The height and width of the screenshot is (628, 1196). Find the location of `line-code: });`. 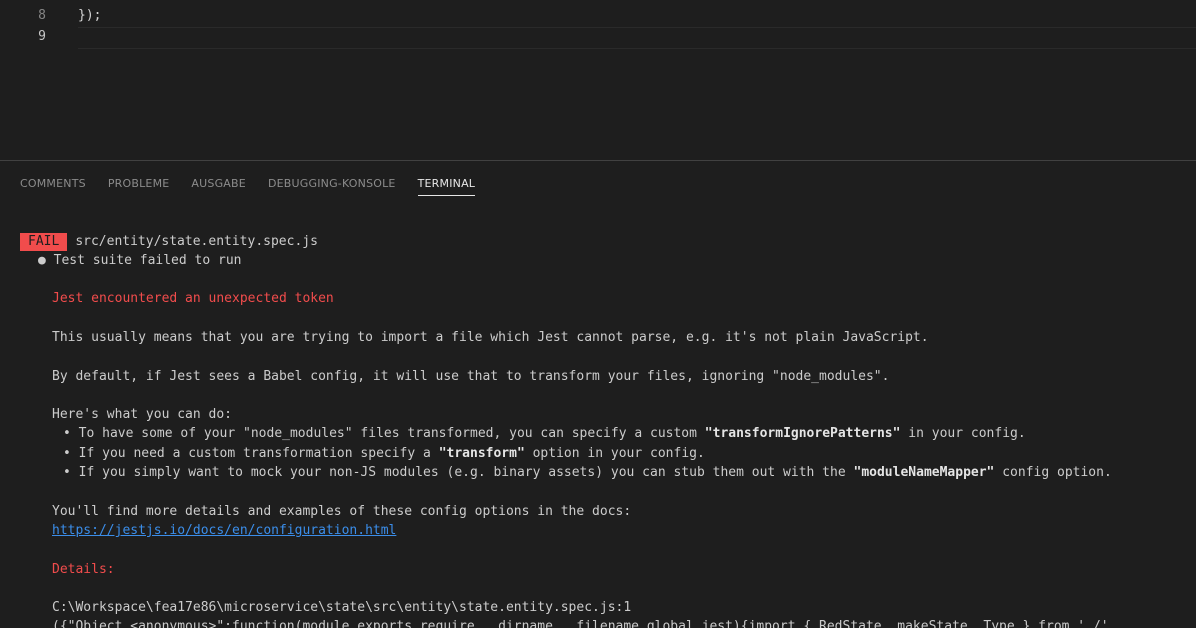

line-code: }); is located at coordinates (89, 16).